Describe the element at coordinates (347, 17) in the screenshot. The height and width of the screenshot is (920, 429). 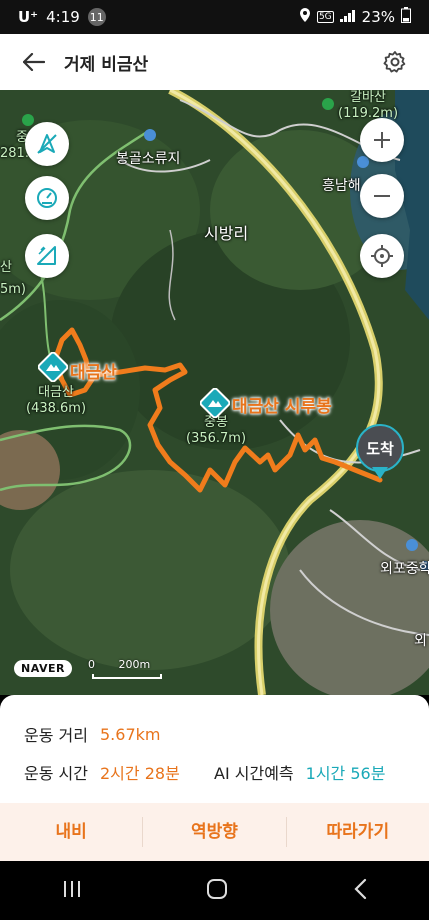
I see `signal-icon` at that location.